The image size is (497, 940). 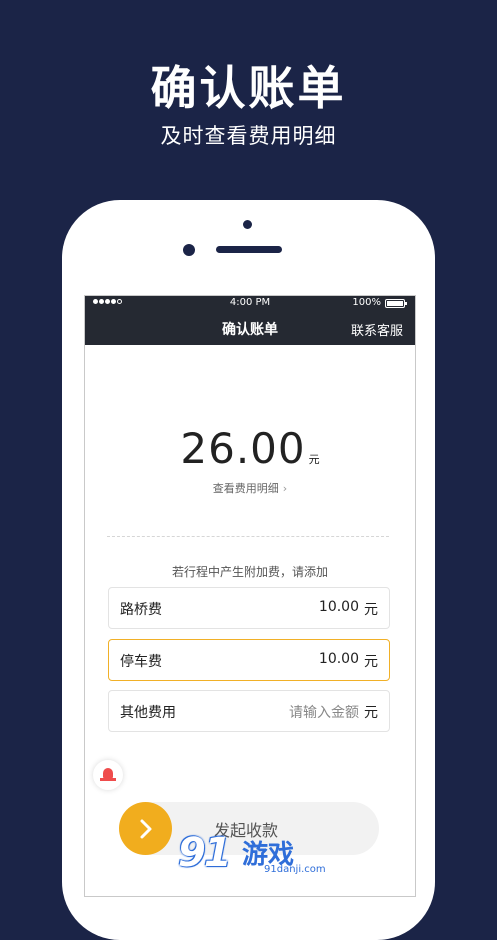 What do you see at coordinates (247, 224) in the screenshot?
I see `phone-camera` at bounding box center [247, 224].